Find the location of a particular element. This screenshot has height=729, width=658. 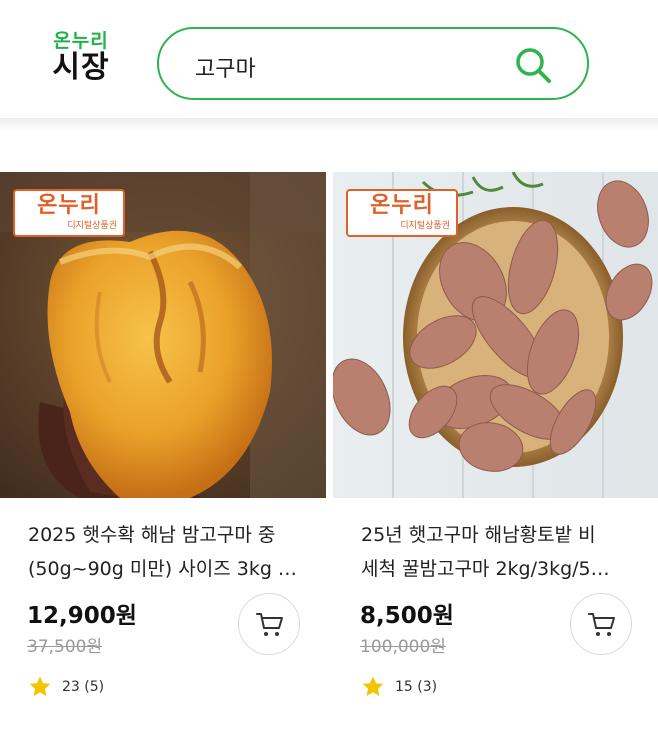

header-divider is located at coordinates (329, 125).